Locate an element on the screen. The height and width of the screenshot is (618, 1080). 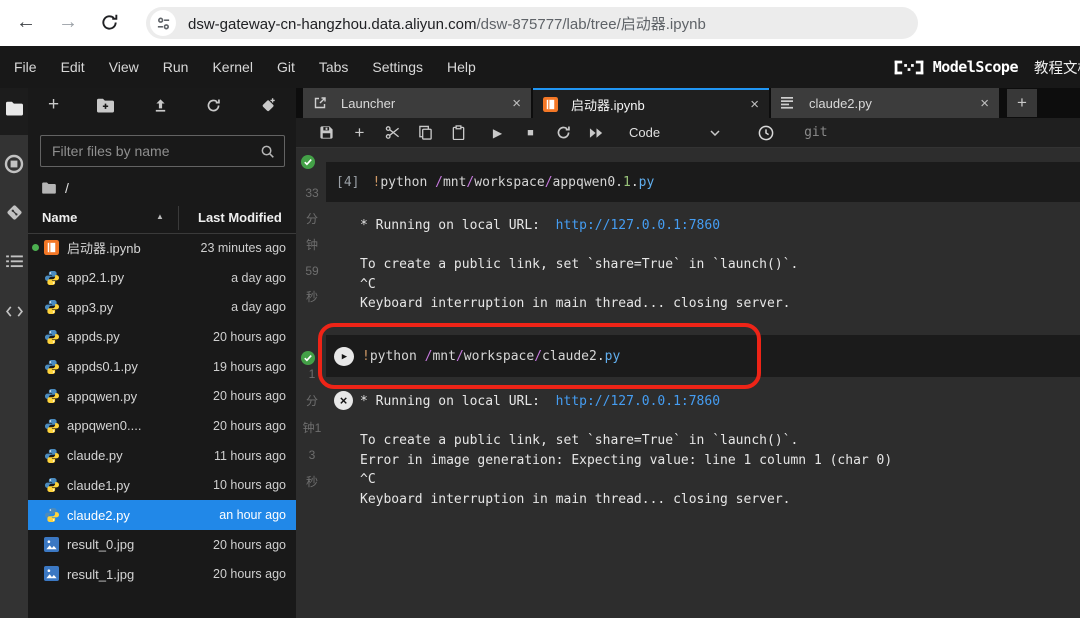
copy-cells-icon is located at coordinates (425, 132).